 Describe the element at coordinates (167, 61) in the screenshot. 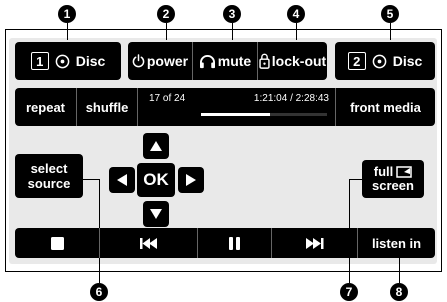

I see `power-label: power` at that location.